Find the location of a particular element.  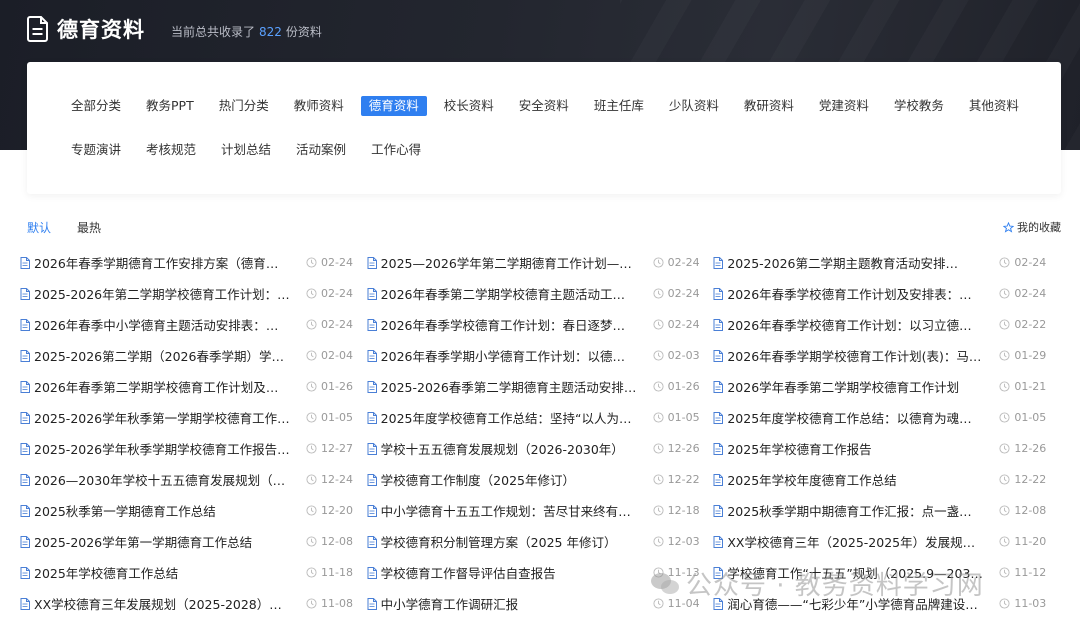

list-item: 2025年学校德育工作总结 11-18 is located at coordinates (193, 572).